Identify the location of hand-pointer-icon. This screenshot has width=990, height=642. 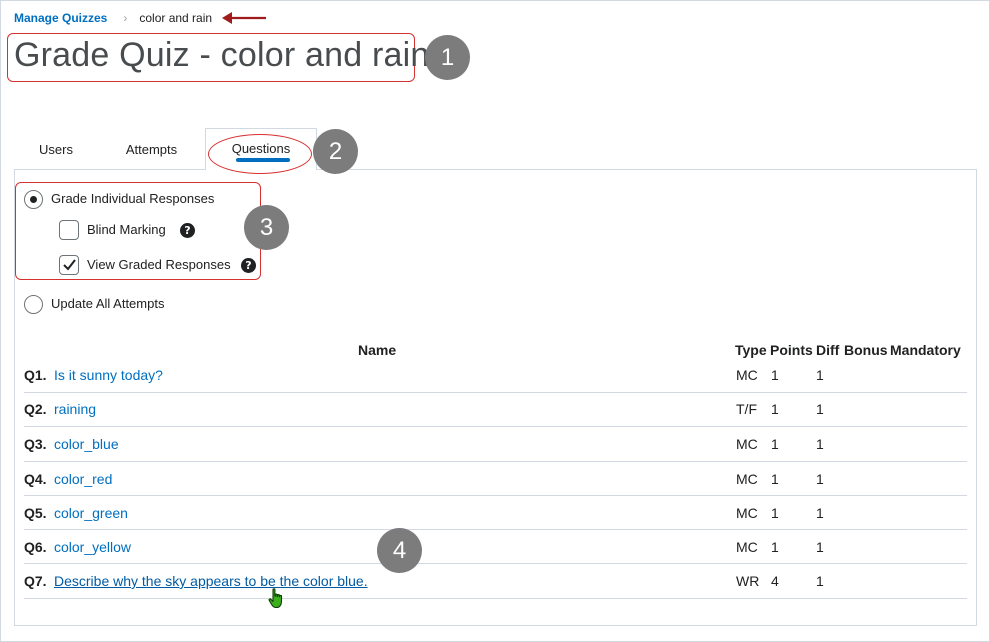
(275, 598).